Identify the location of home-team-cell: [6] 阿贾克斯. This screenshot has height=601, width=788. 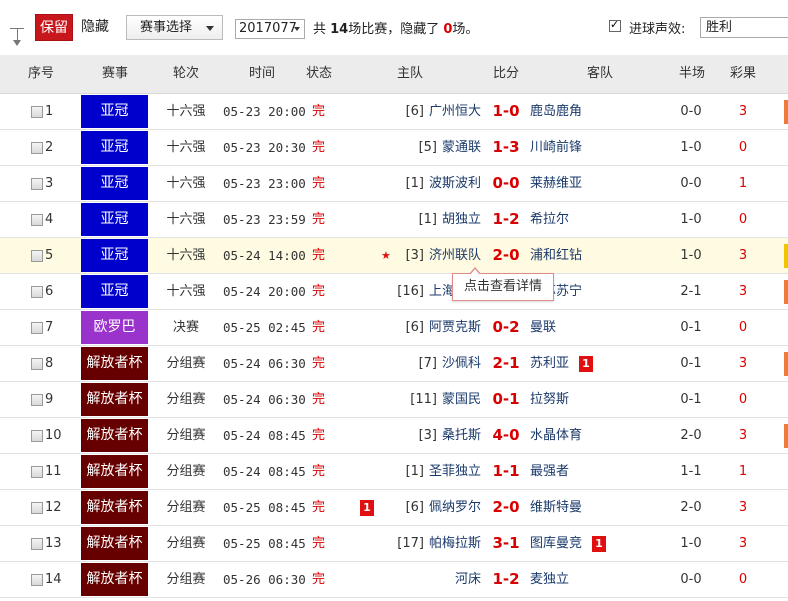
(443, 328).